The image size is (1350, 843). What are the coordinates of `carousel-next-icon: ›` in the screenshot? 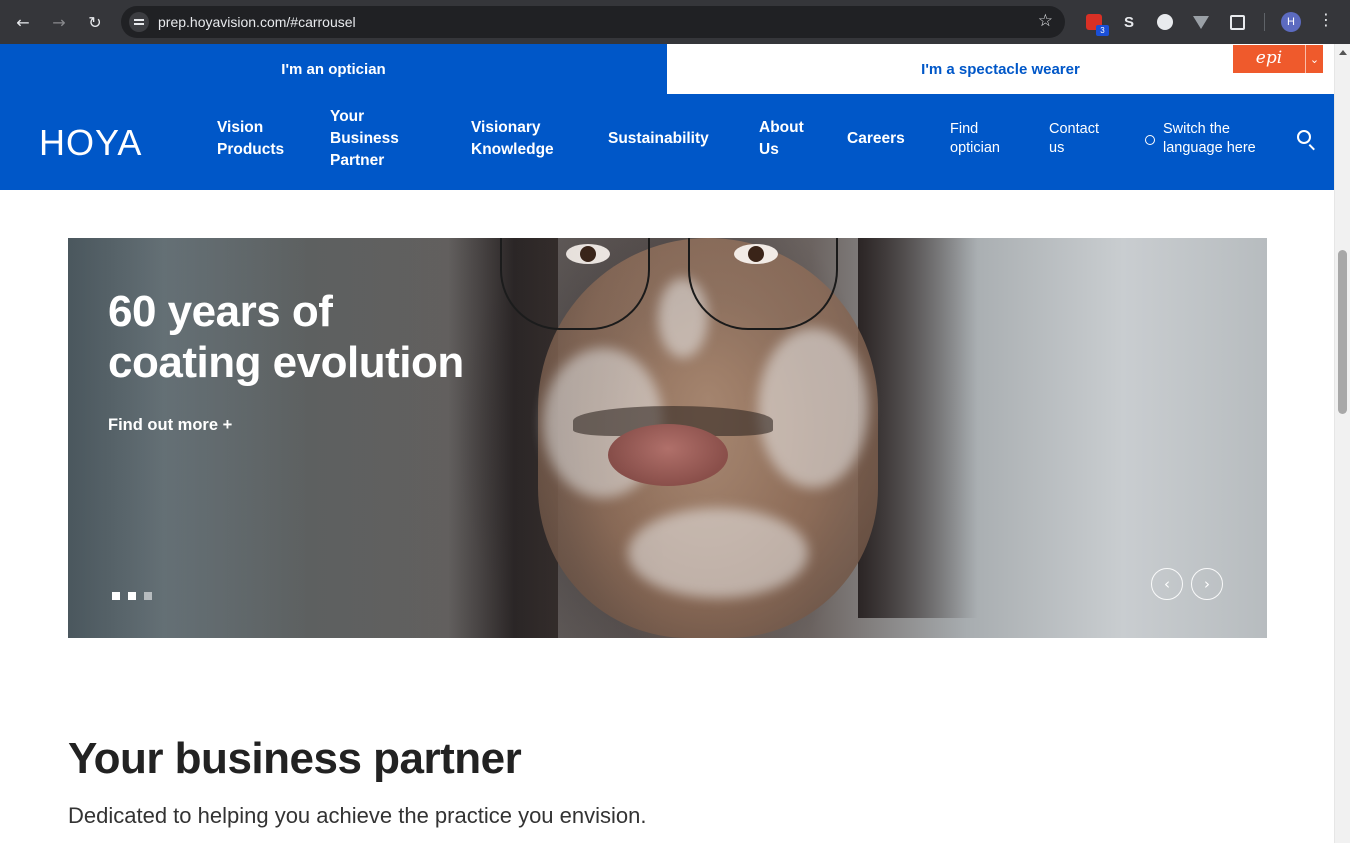 It's located at (1207, 584).